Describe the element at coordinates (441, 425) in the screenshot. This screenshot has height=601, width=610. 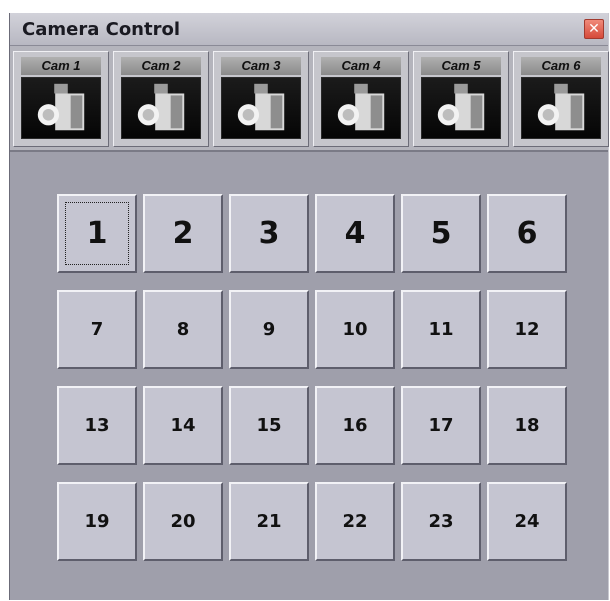
I see `preset-button-17: 17` at that location.